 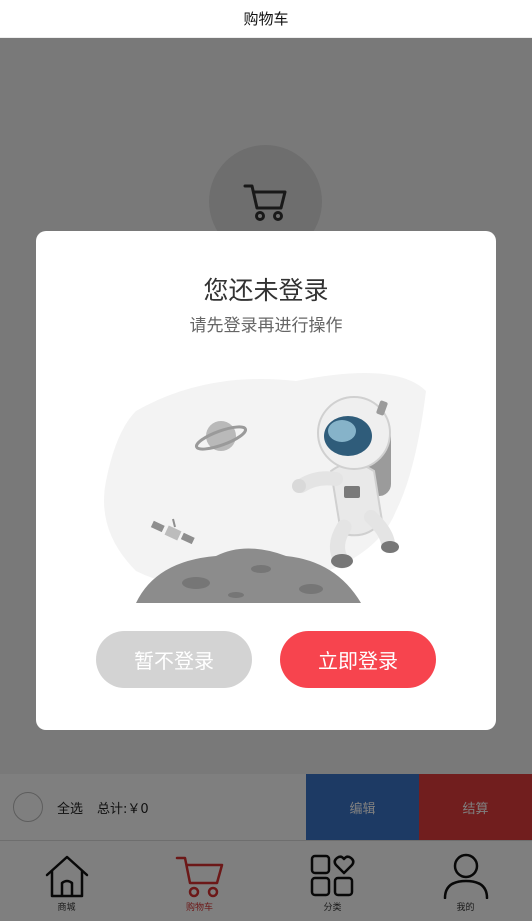 I want to click on page-title: 购物车, so click(x=266, y=19).